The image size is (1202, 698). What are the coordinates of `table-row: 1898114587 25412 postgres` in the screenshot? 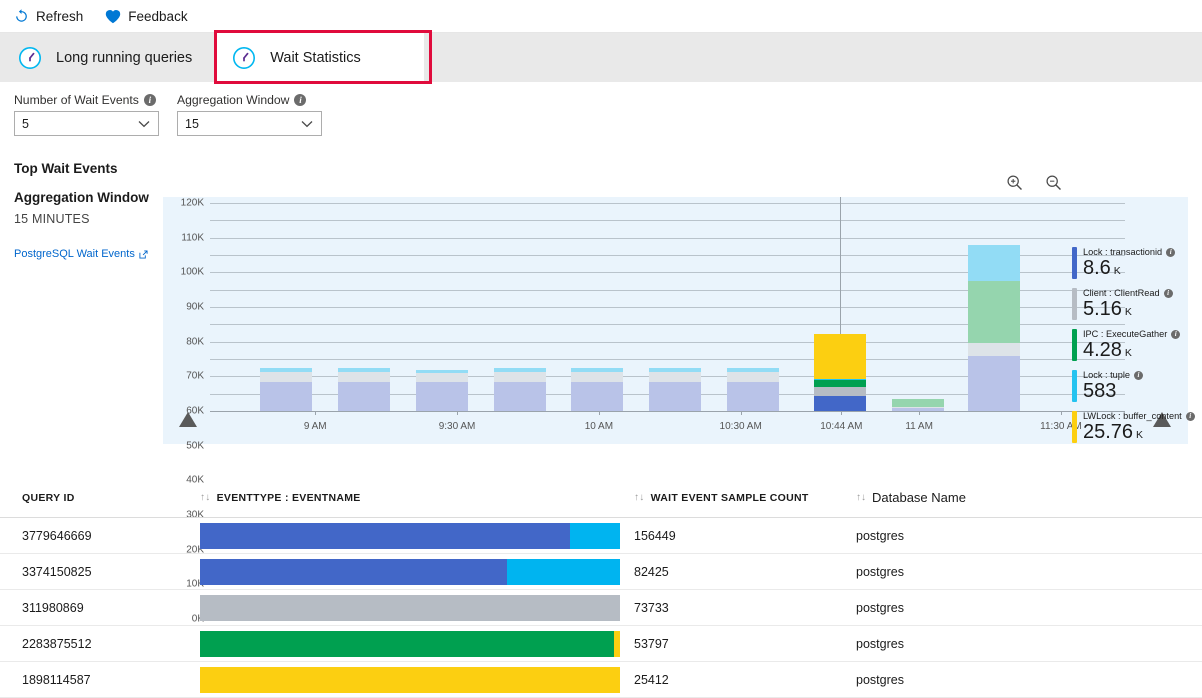 It's located at (601, 680).